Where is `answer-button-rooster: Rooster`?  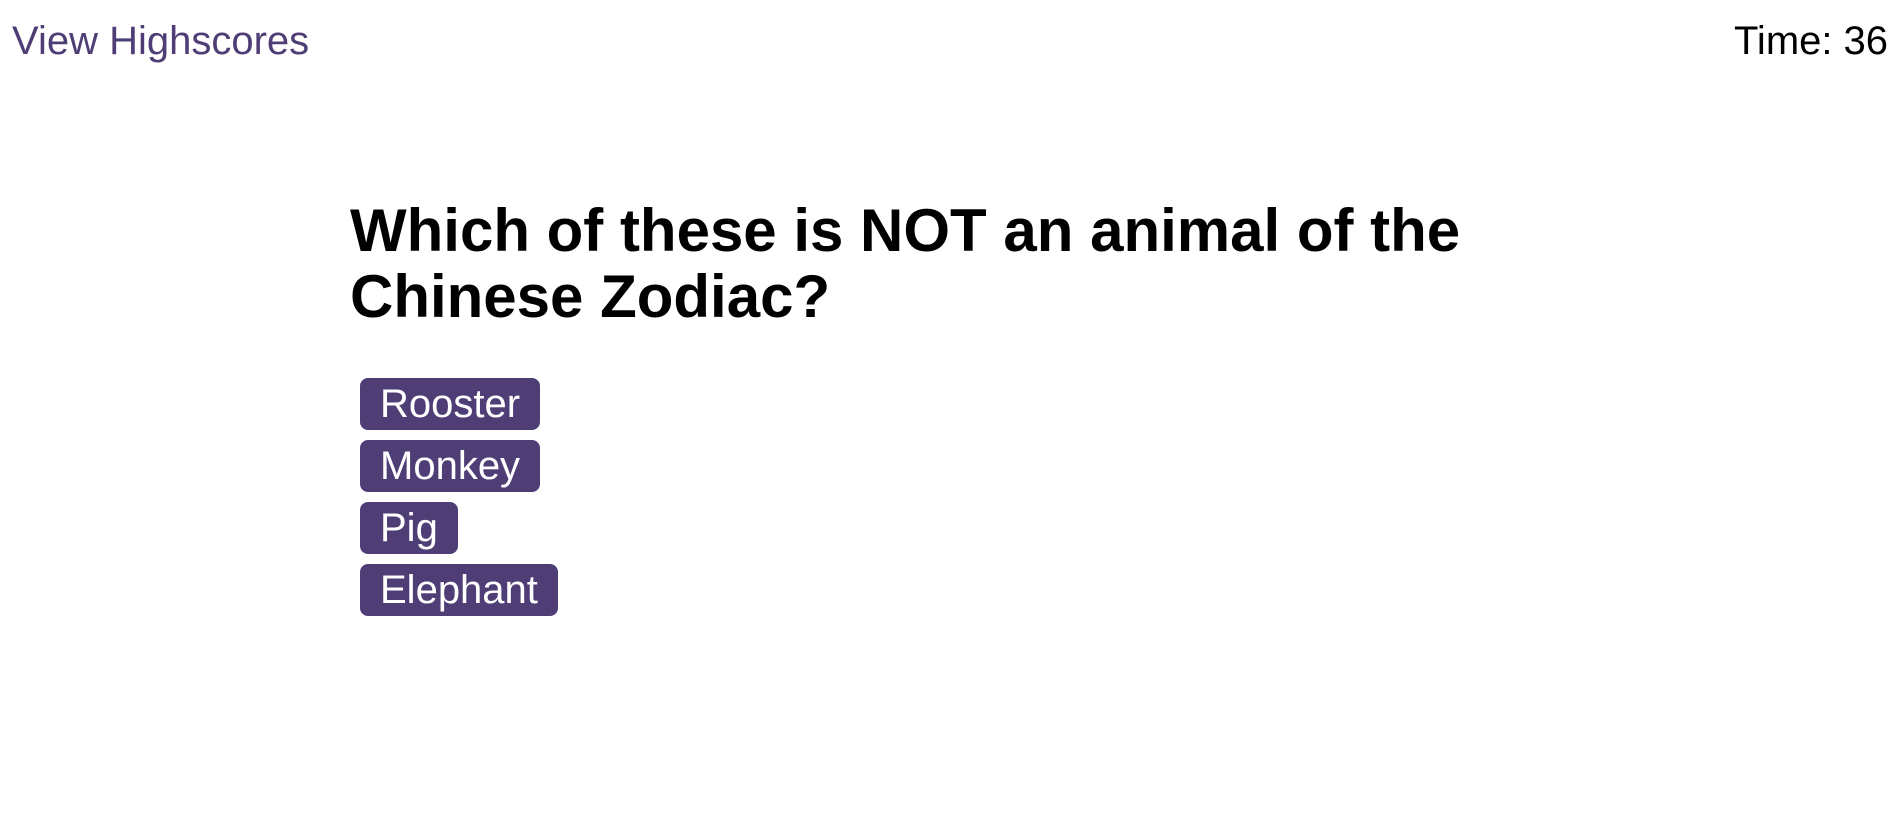
answer-button-rooster: Rooster is located at coordinates (450, 404).